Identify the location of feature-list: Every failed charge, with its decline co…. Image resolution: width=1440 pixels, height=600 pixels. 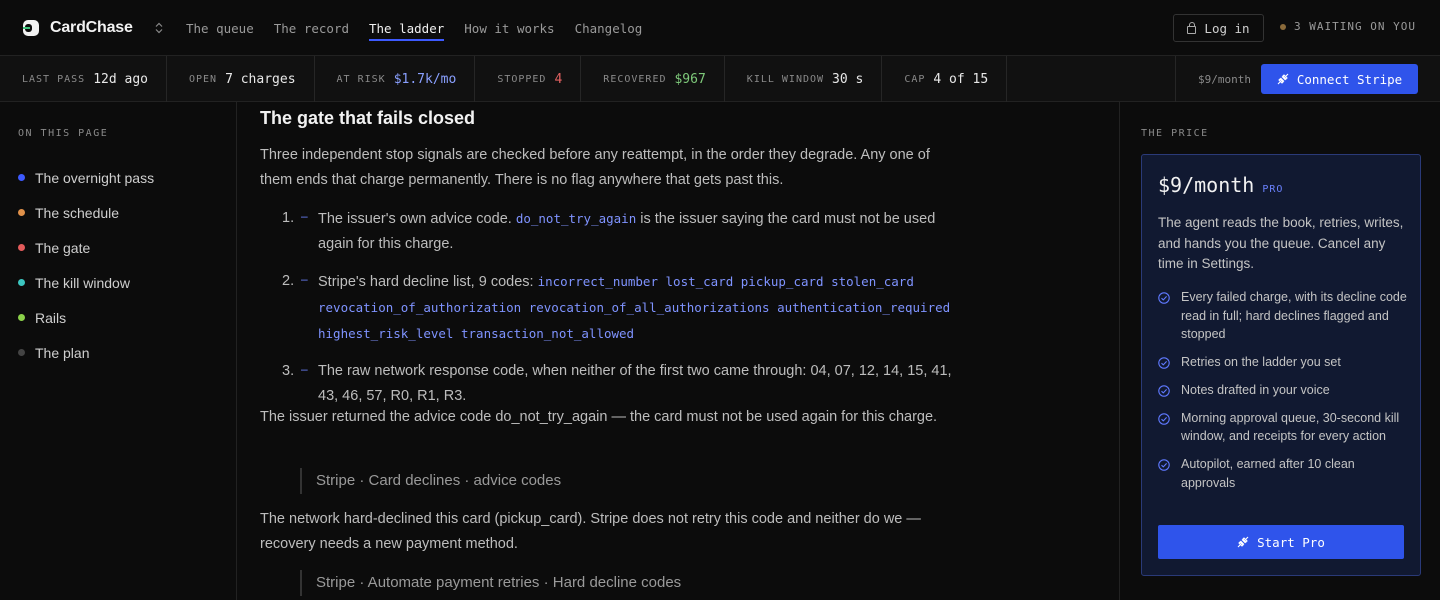
(1283, 394).